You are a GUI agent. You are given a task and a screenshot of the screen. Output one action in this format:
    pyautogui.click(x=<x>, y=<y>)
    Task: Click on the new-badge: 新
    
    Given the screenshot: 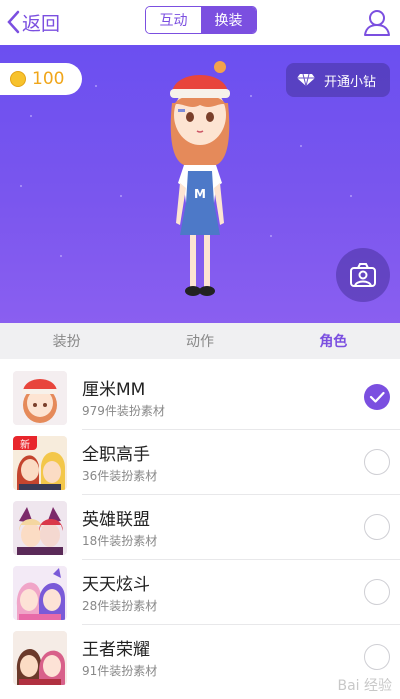 What is the action you would take?
    pyautogui.click(x=25, y=443)
    